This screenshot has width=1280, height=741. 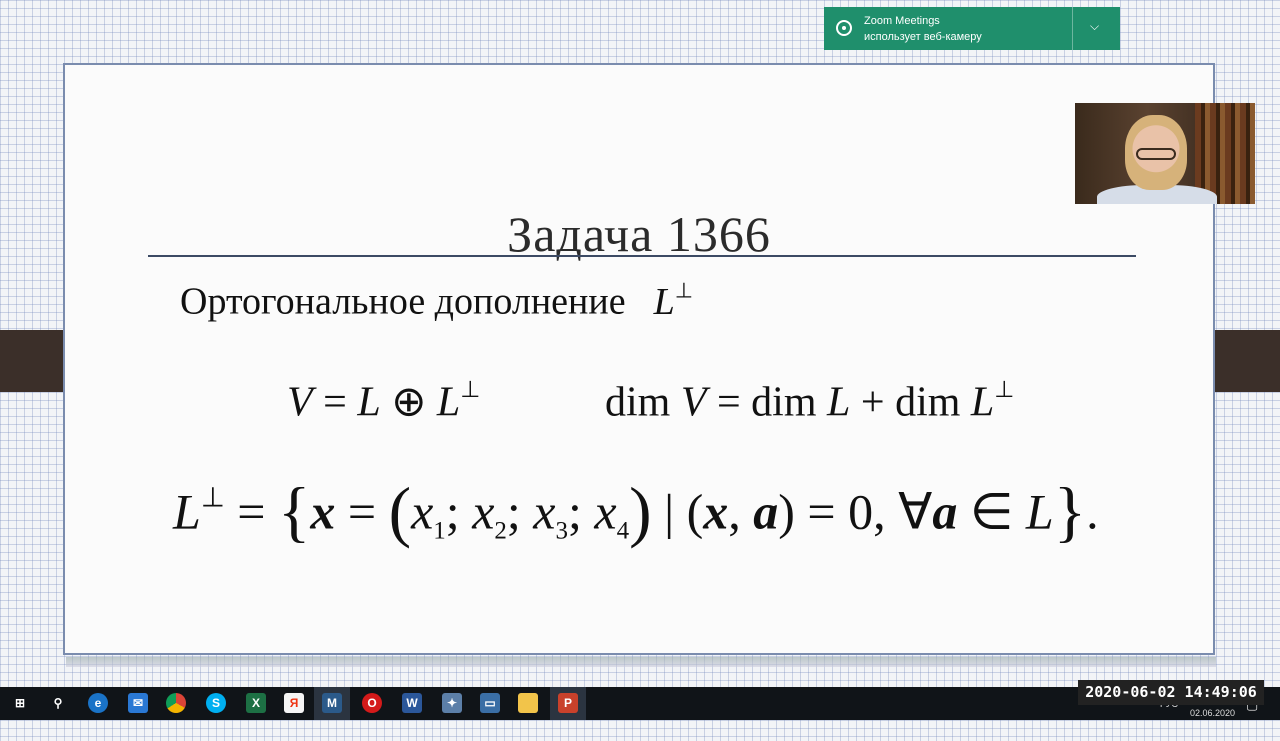 I want to click on network-icon: ✦, so click(x=452, y=703).